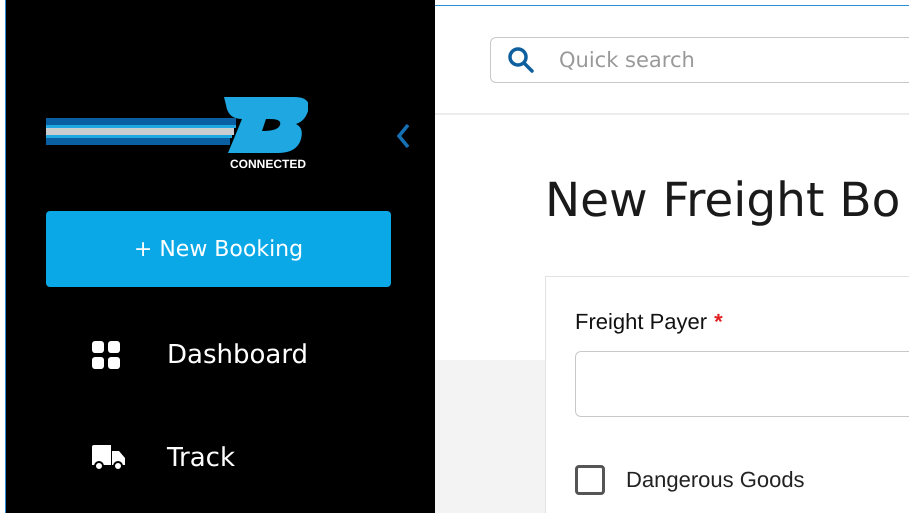 This screenshot has width=909, height=513. What do you see at coordinates (723, 201) in the screenshot?
I see `page-title: New Freight Bo` at bounding box center [723, 201].